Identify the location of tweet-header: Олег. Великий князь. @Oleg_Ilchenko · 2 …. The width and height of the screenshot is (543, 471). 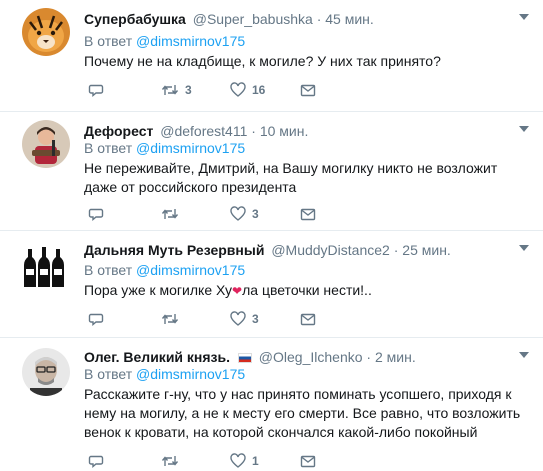
(250, 357).